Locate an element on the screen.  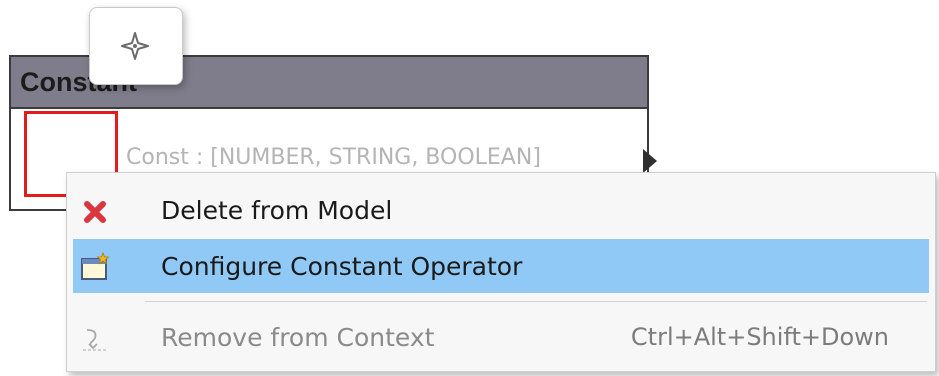
menu-item-delete-from-model: Delete from Model is located at coordinates (501, 210).